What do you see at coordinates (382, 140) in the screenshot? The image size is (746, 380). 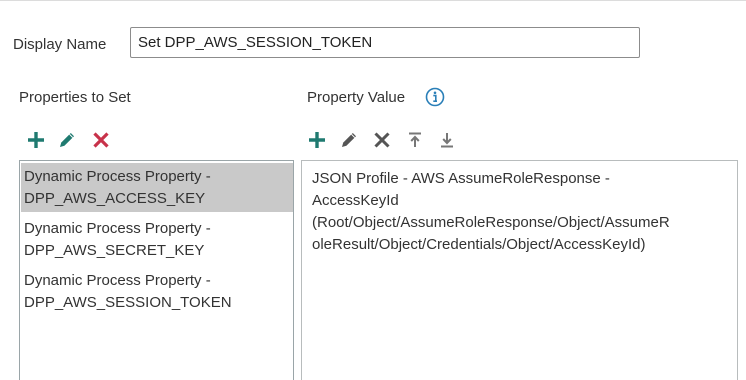 I see `delete-value-button` at bounding box center [382, 140].